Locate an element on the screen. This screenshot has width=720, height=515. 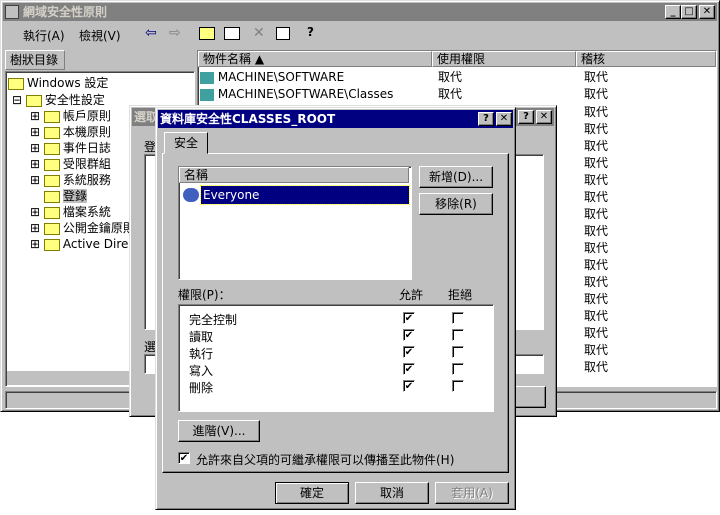
tree-item-public-key: ⊞ 公開金鑰原則 is located at coordinates (82, 228).